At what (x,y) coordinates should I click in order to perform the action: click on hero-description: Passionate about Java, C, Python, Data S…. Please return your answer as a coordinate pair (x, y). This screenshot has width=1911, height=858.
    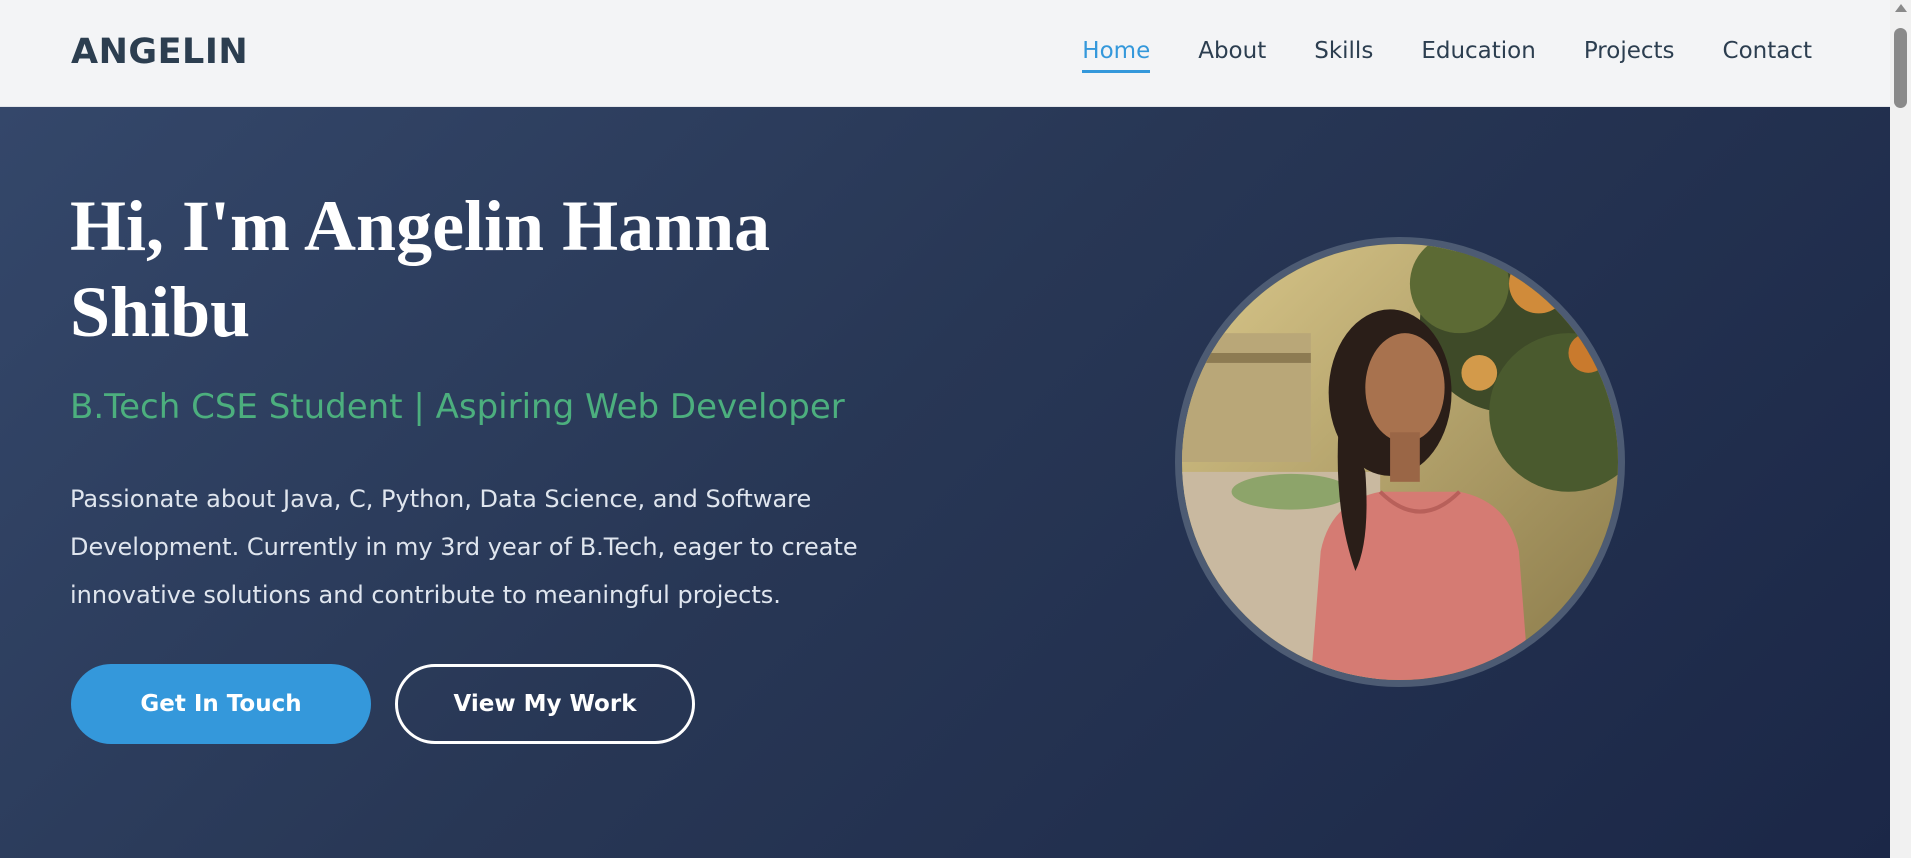
    Looking at the image, I should click on (464, 547).